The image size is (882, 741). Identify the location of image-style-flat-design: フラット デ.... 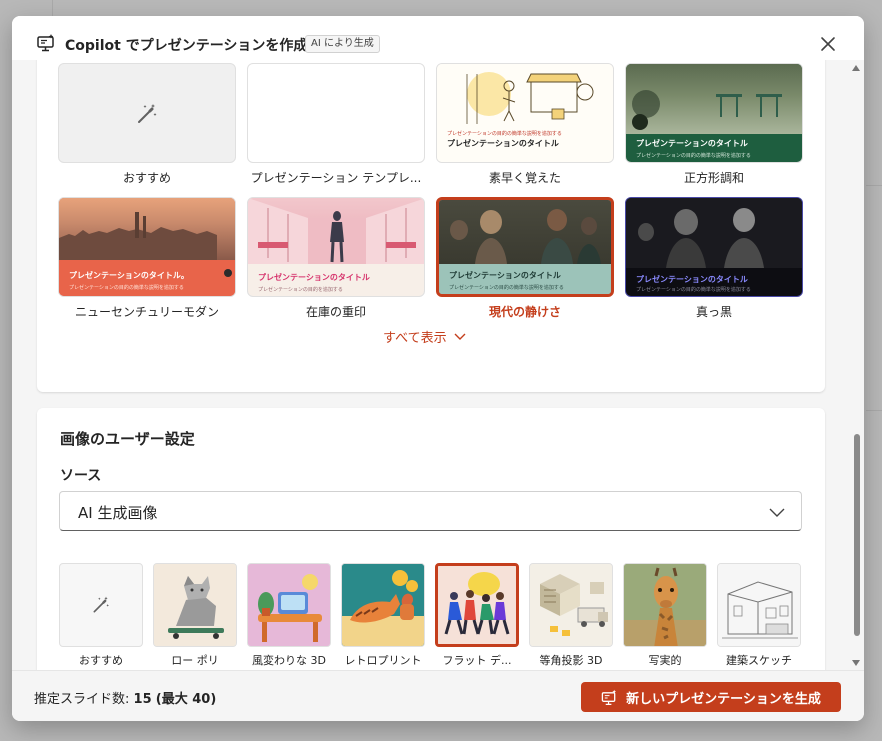
(477, 615).